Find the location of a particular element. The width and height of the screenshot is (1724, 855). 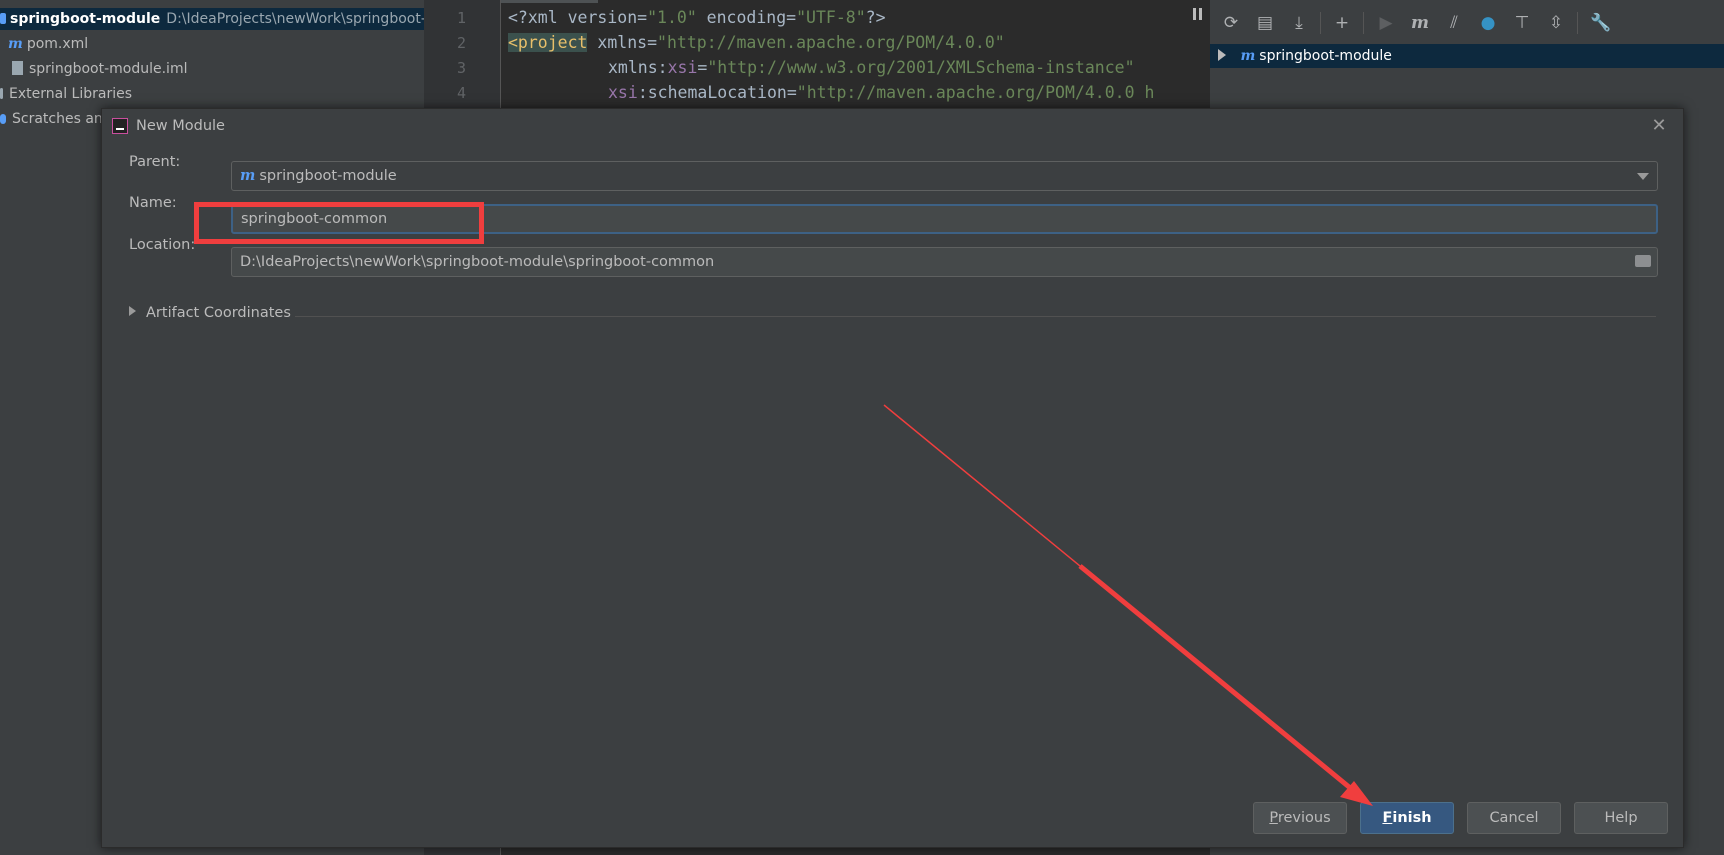

location-label: Location: is located at coordinates (162, 245).